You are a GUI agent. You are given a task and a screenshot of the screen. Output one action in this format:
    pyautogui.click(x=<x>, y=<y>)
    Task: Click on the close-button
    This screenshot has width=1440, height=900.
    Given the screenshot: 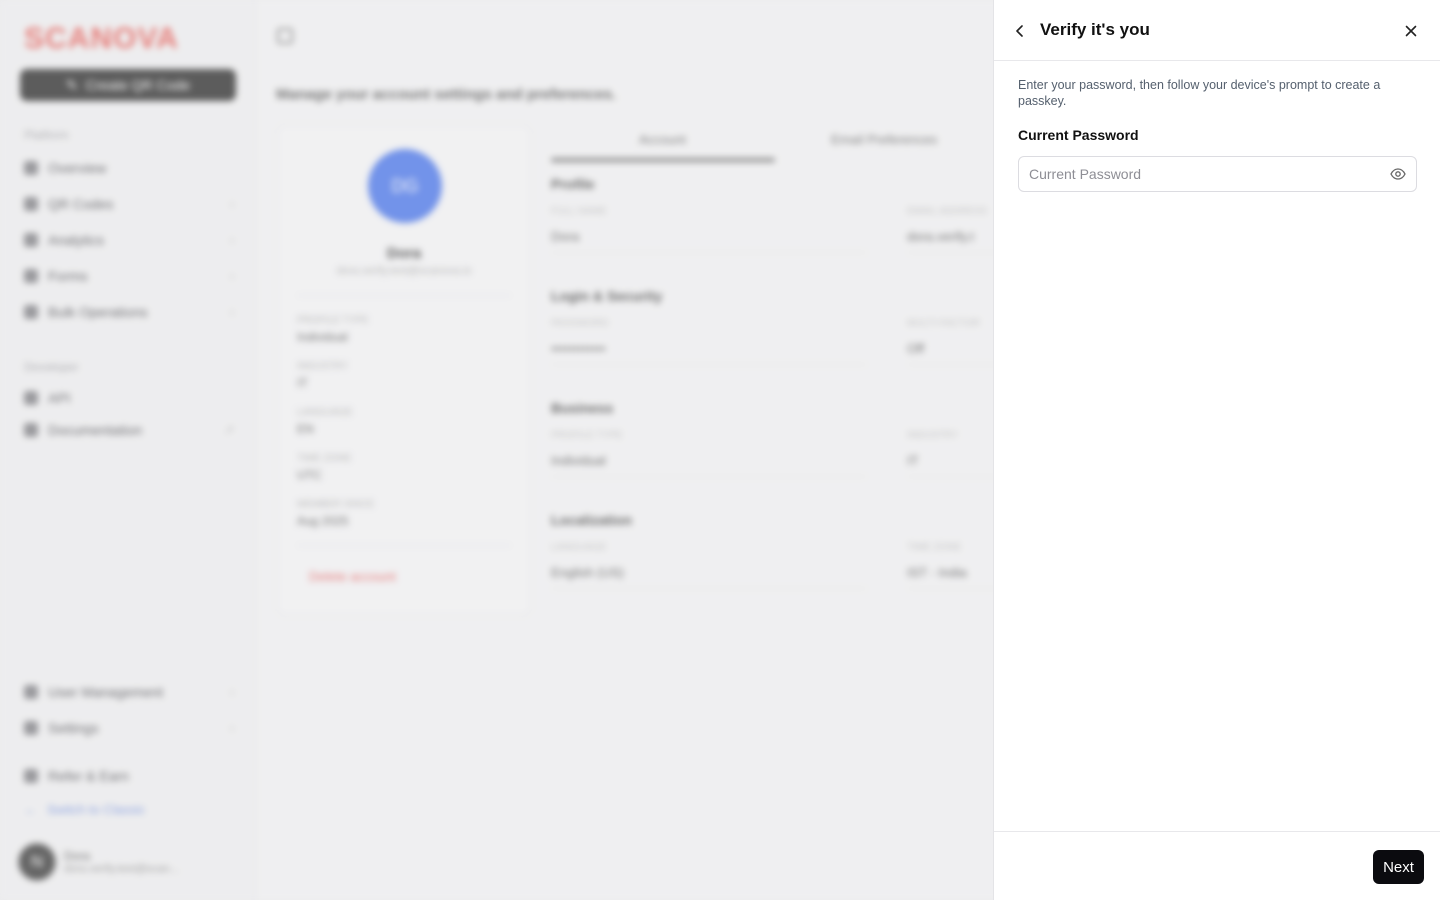 What is the action you would take?
    pyautogui.click(x=1411, y=31)
    